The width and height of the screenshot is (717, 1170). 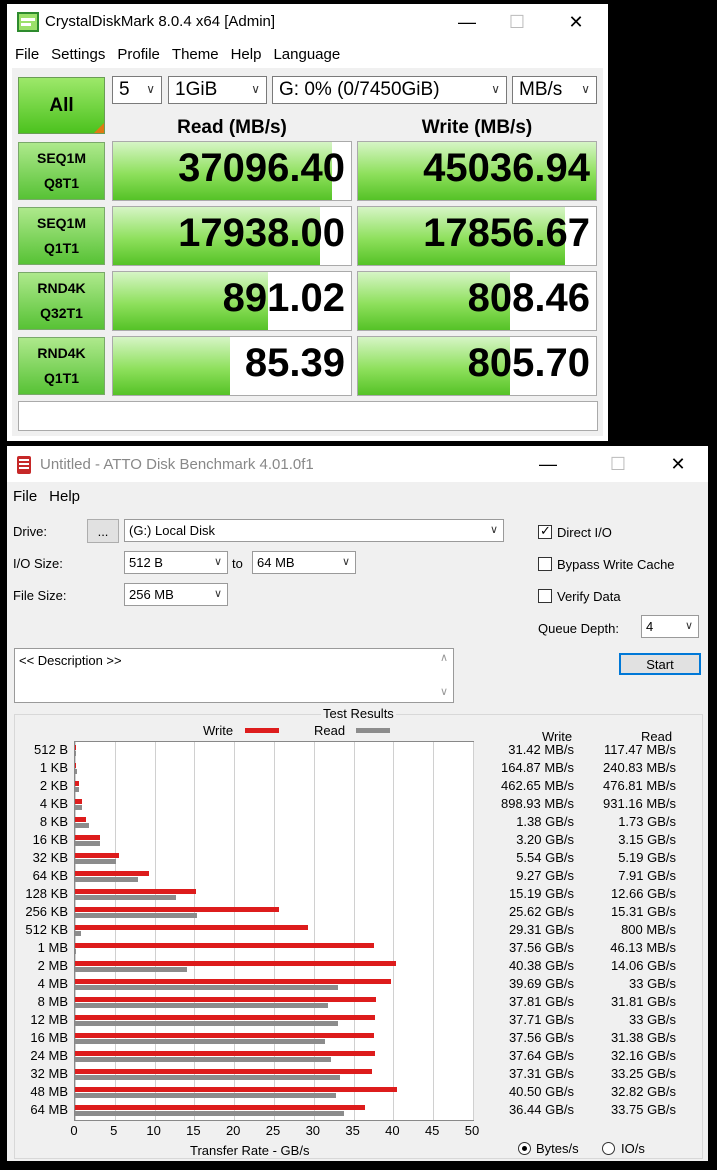 I want to click on write-column-header: Write (MB/s), so click(x=477, y=127).